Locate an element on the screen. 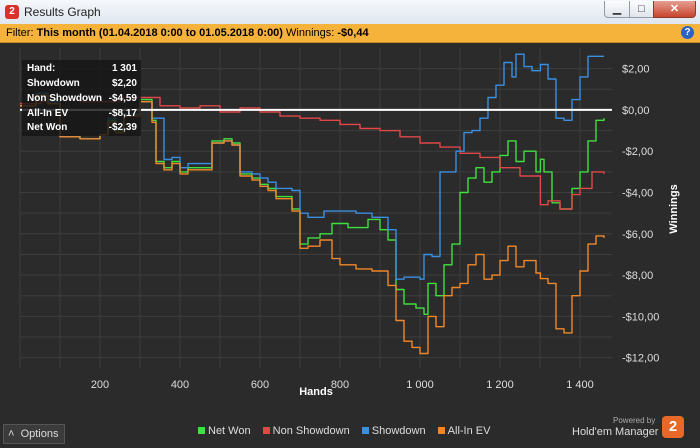 The height and width of the screenshot is (448, 700). tooltip-value: -$4,59 is located at coordinates (122, 98).